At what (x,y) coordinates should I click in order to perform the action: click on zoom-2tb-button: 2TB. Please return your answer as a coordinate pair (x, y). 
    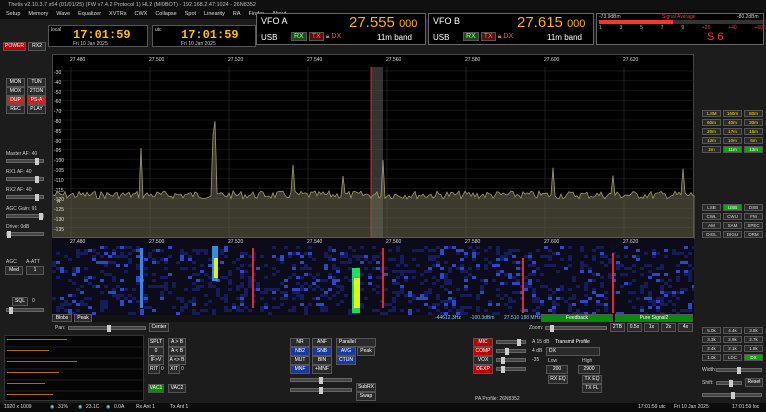
    Looking at the image, I should click on (617, 327).